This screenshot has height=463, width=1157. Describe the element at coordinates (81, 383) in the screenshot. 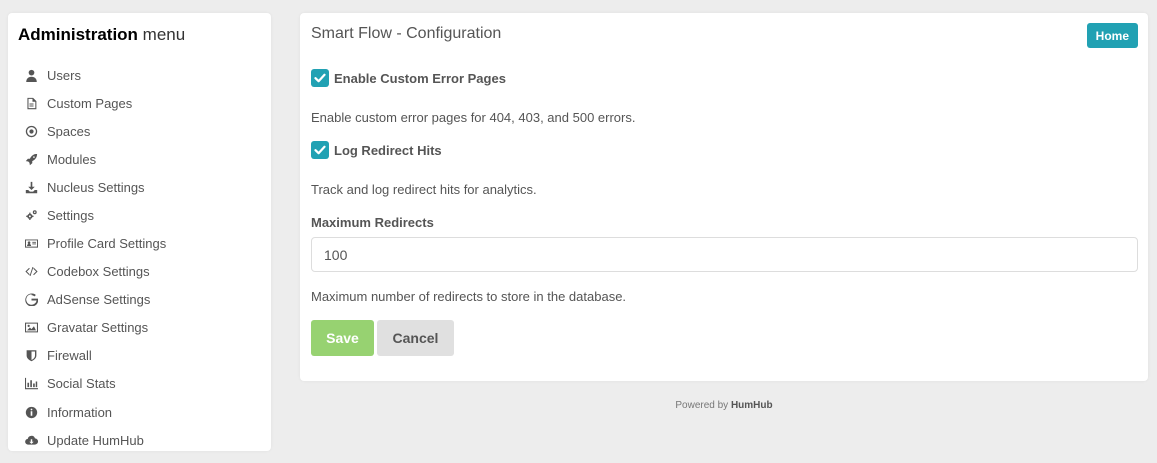

I see `sidebar-item-label: Social Stats` at that location.